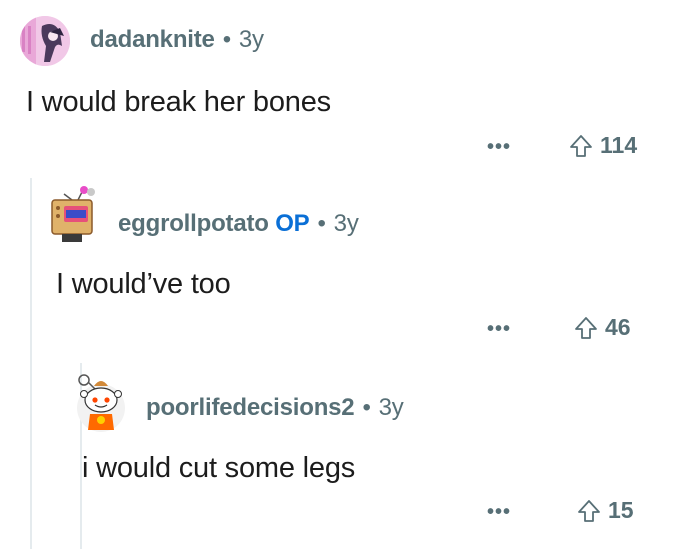 This screenshot has height=549, width=700. Describe the element at coordinates (292, 223) in the screenshot. I see `op-badge: OP` at that location.